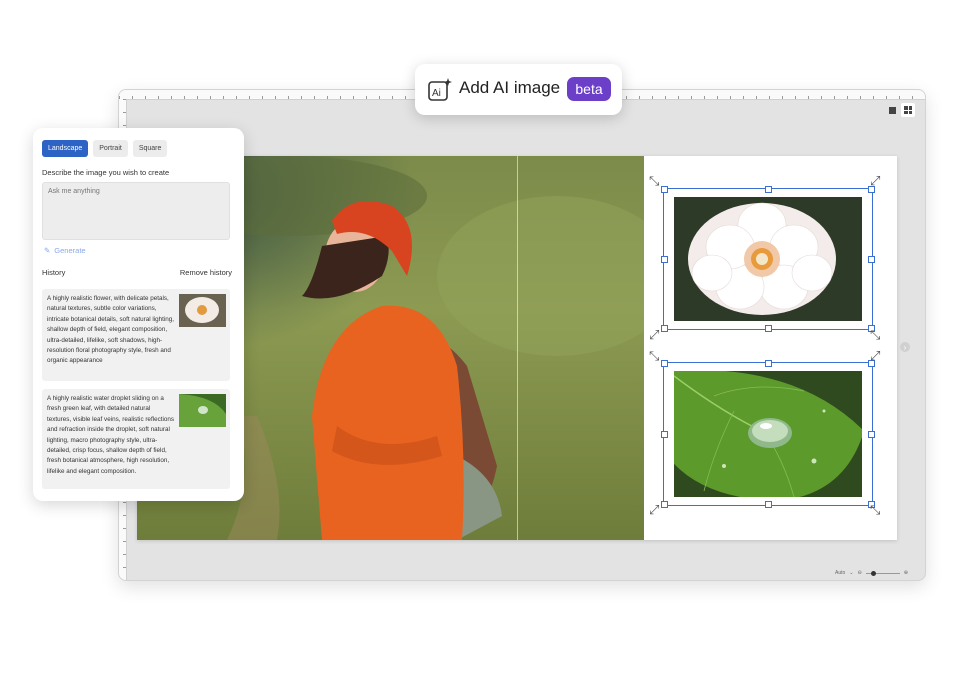 This screenshot has width=960, height=673. I want to click on grid-view-icon, so click(908, 110).